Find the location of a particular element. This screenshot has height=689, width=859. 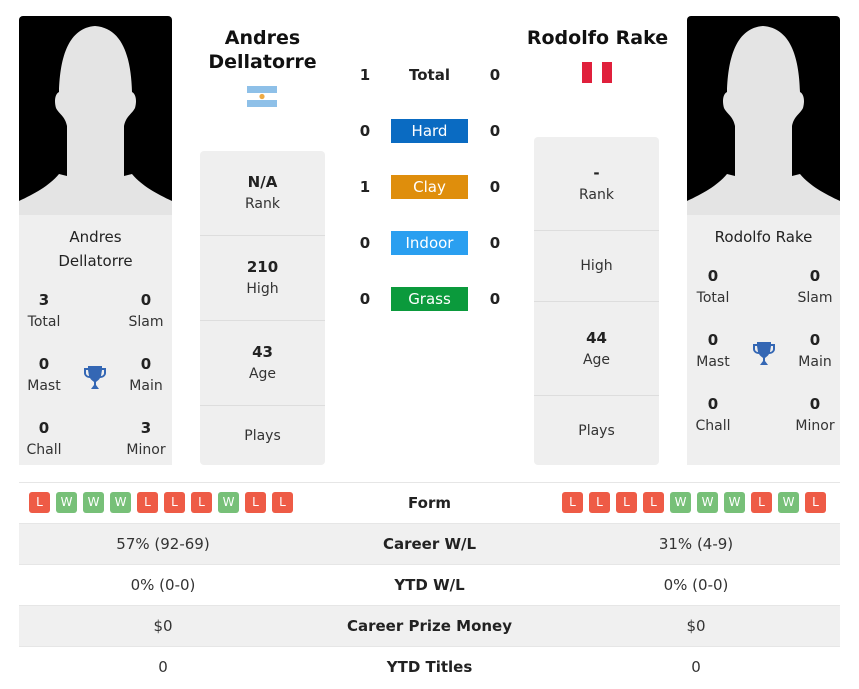

indoor-badge: Indoor is located at coordinates (429, 243).